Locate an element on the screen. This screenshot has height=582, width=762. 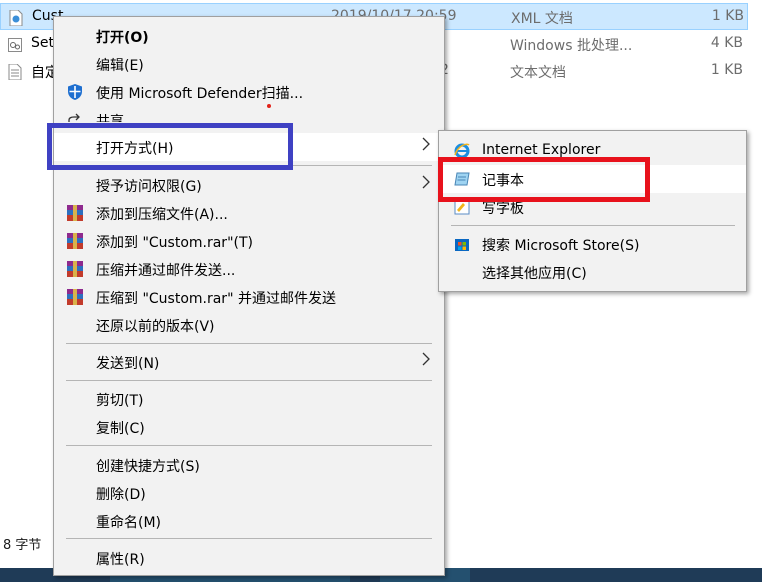
menu-item-label: 属性(R) is located at coordinates (120, 560).